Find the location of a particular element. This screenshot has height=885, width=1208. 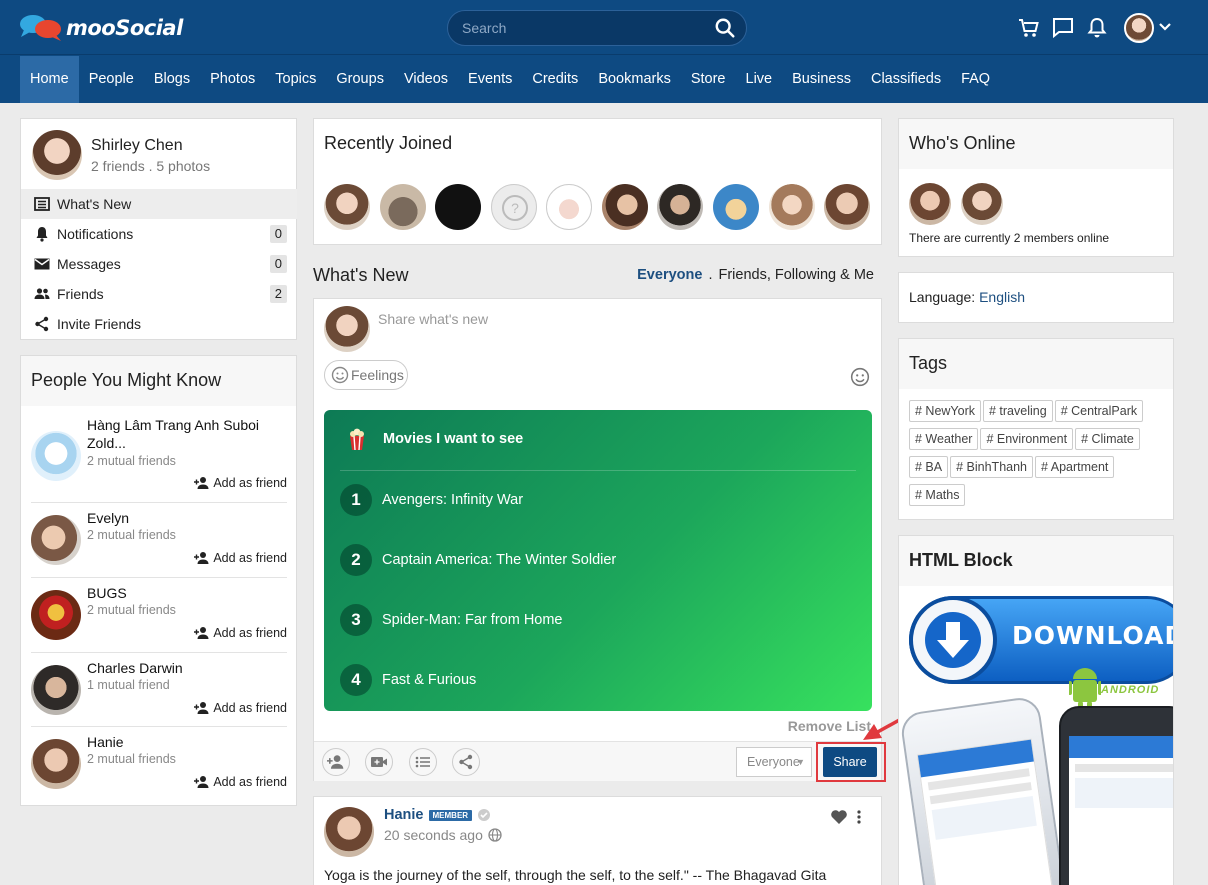

tag-link: # CentralPark is located at coordinates (1099, 411).